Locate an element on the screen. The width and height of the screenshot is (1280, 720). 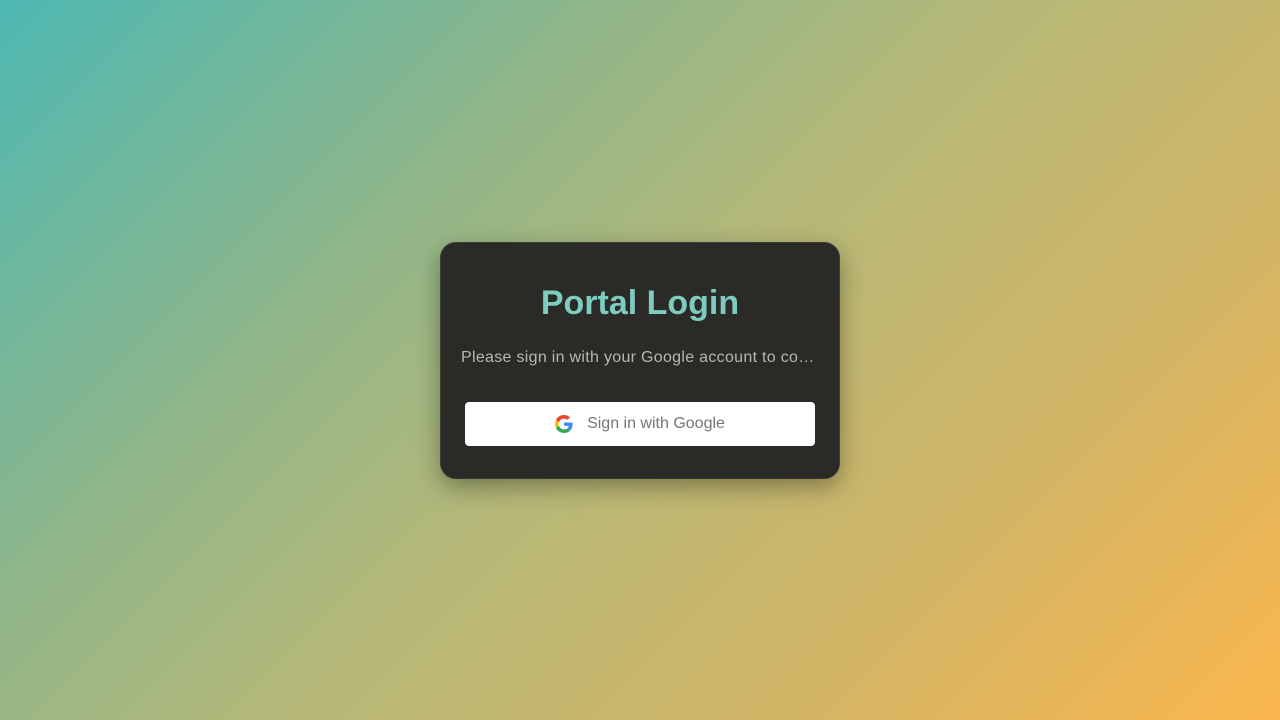
google-icon is located at coordinates (564, 424).